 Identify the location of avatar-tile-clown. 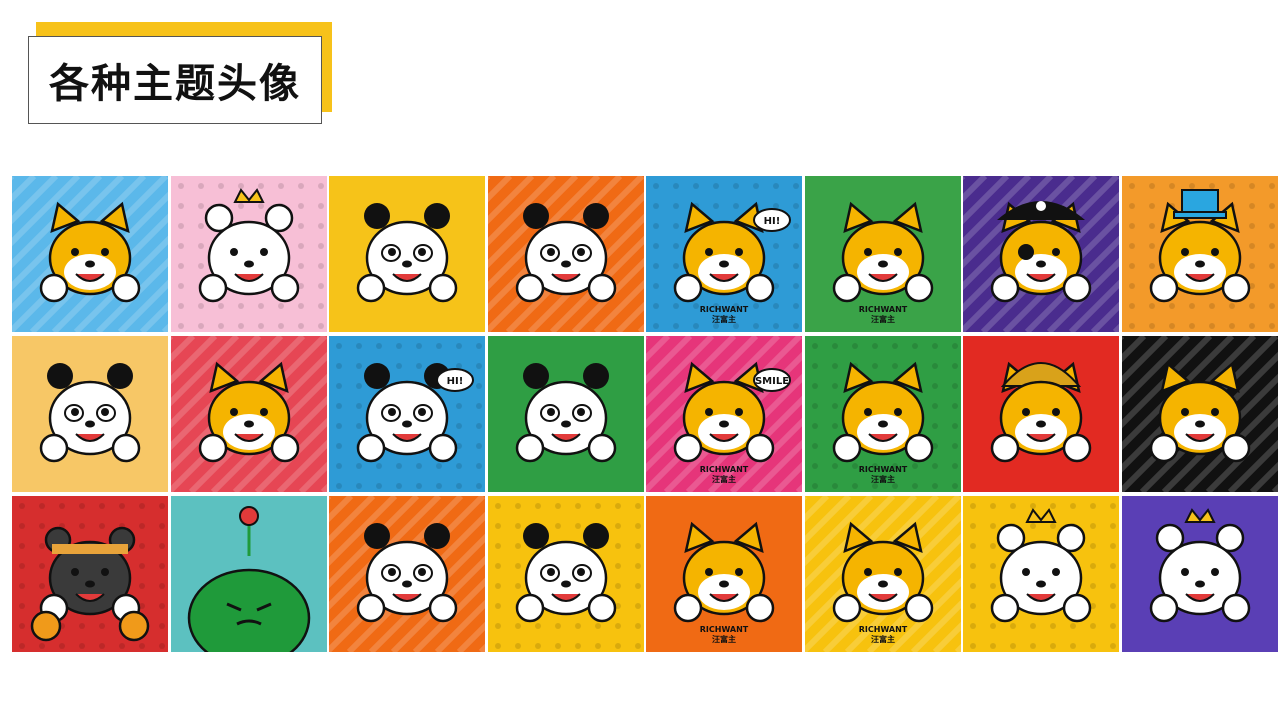
(1199, 254).